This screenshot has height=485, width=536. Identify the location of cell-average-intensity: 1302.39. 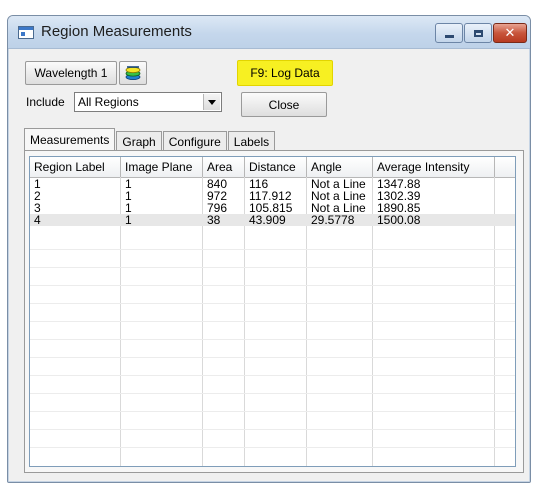
(399, 196).